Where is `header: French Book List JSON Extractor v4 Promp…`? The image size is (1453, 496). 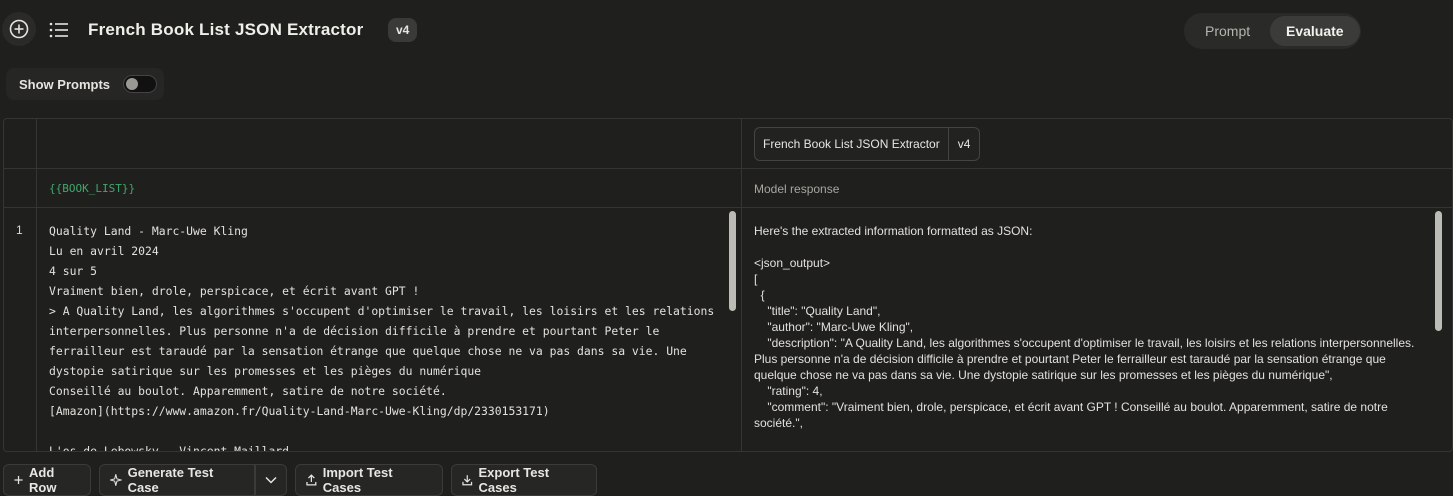 header: French Book List JSON Extractor v4 Promp… is located at coordinates (726, 31).